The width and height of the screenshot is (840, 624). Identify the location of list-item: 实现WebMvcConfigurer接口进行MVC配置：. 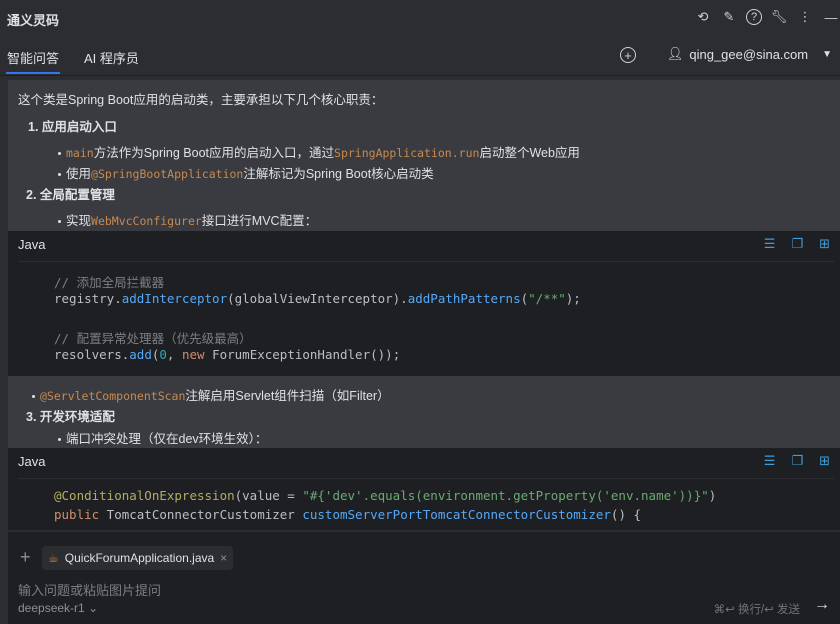
(187, 219).